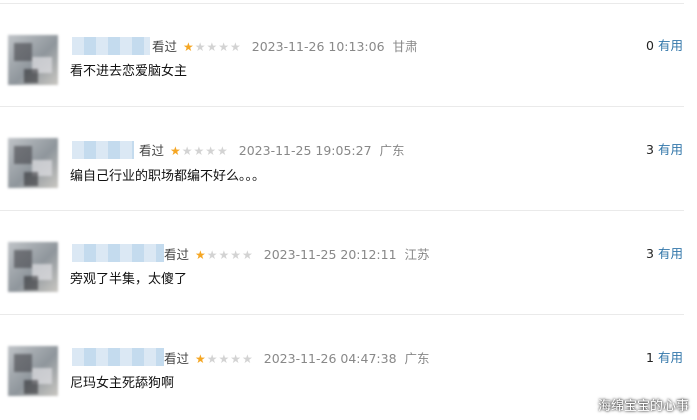 Image resolution: width=697 pixels, height=420 pixels. I want to click on review-meta: 看过 ★★★★★ 2023-11-25 20:12:11 江苏, so click(297, 254).